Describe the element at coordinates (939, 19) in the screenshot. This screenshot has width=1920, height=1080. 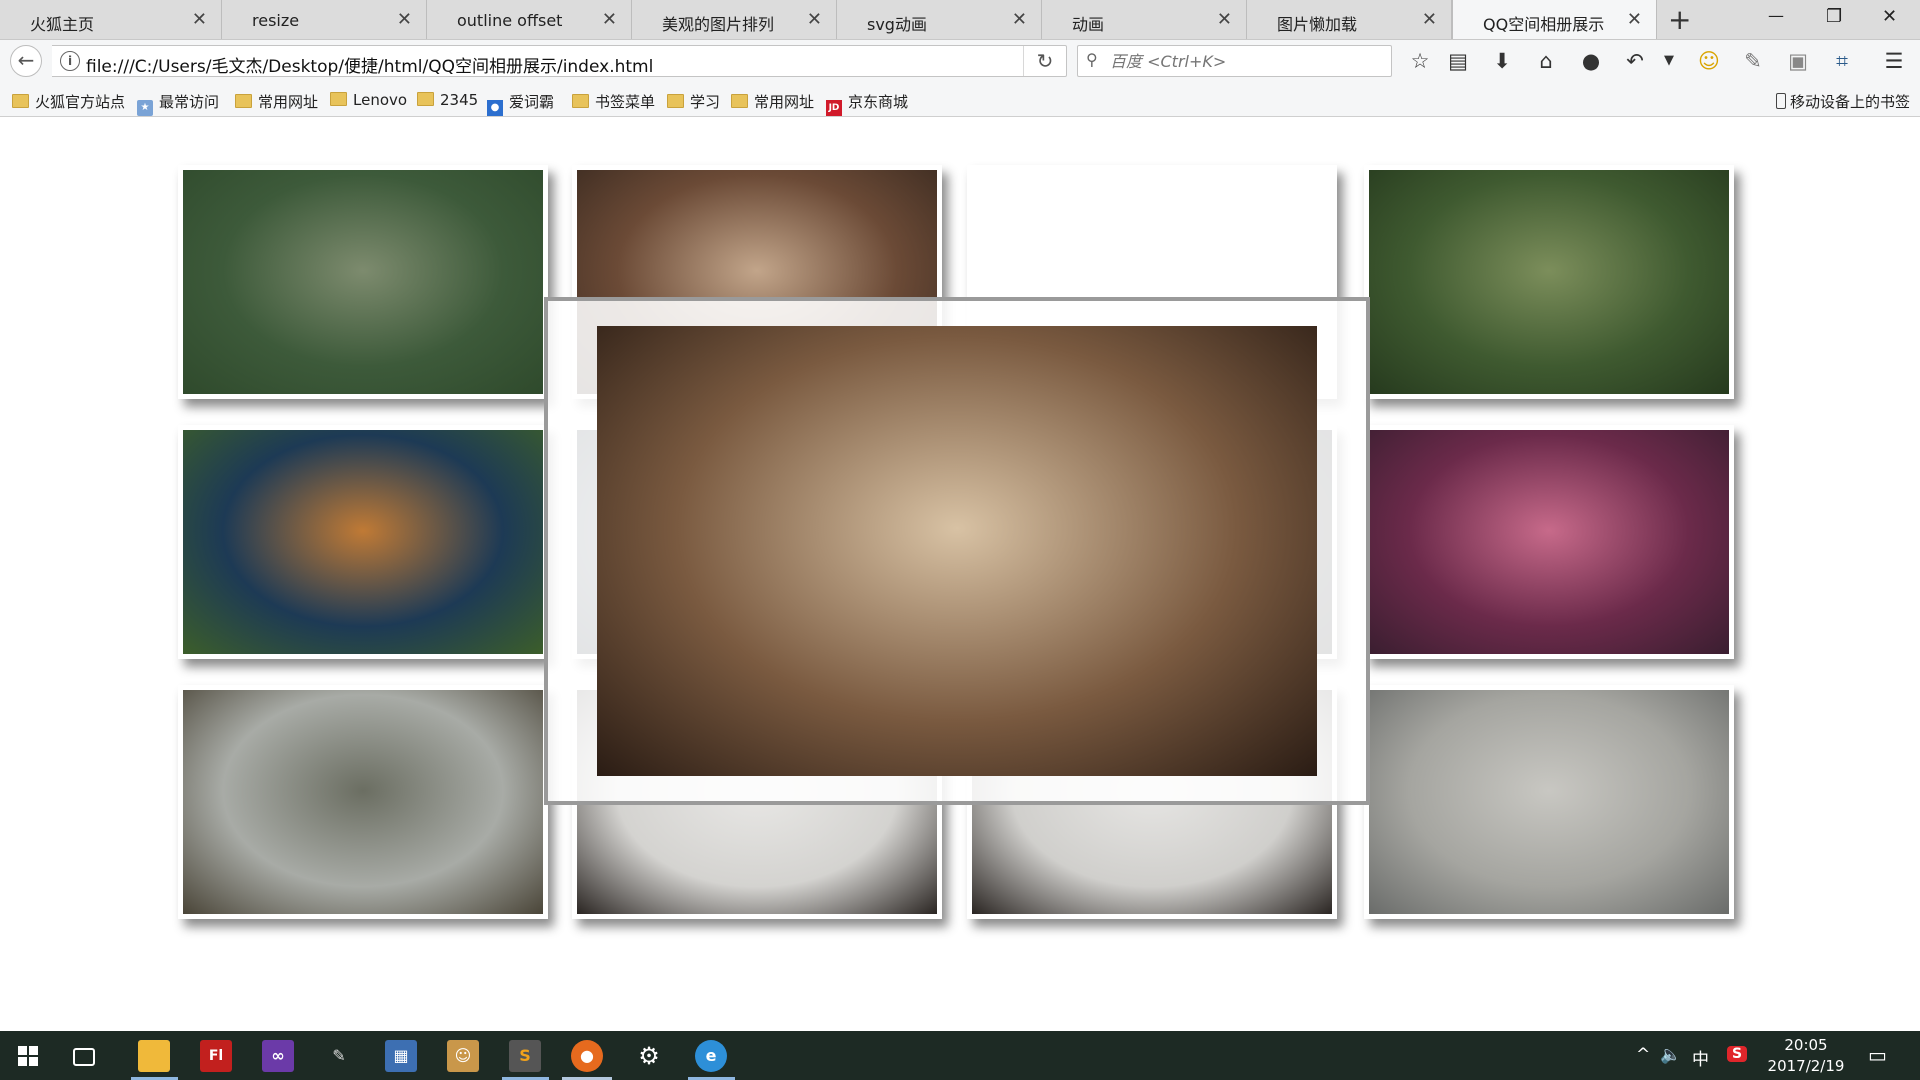
I see `tab-svg-animation: svg动画 ✕` at that location.